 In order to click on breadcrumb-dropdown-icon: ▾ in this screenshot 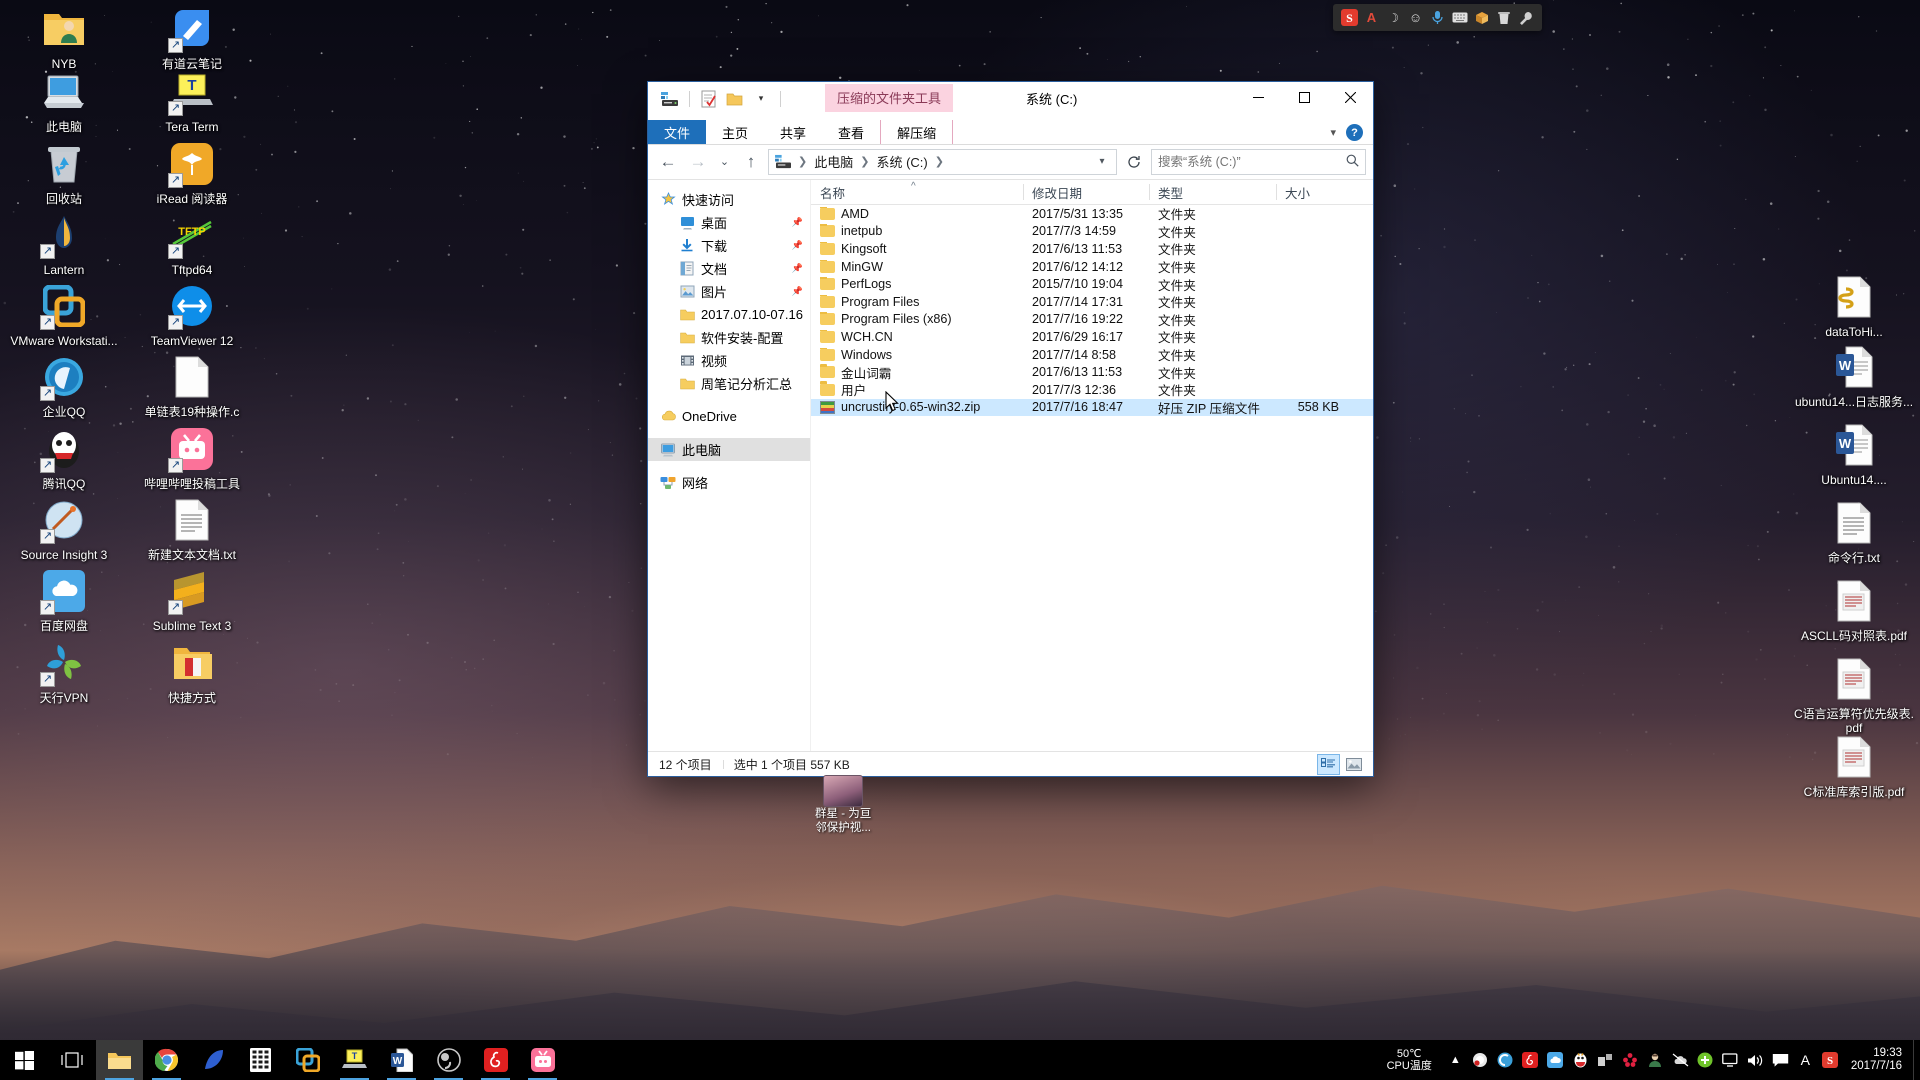, I will do `click(1102, 162)`.